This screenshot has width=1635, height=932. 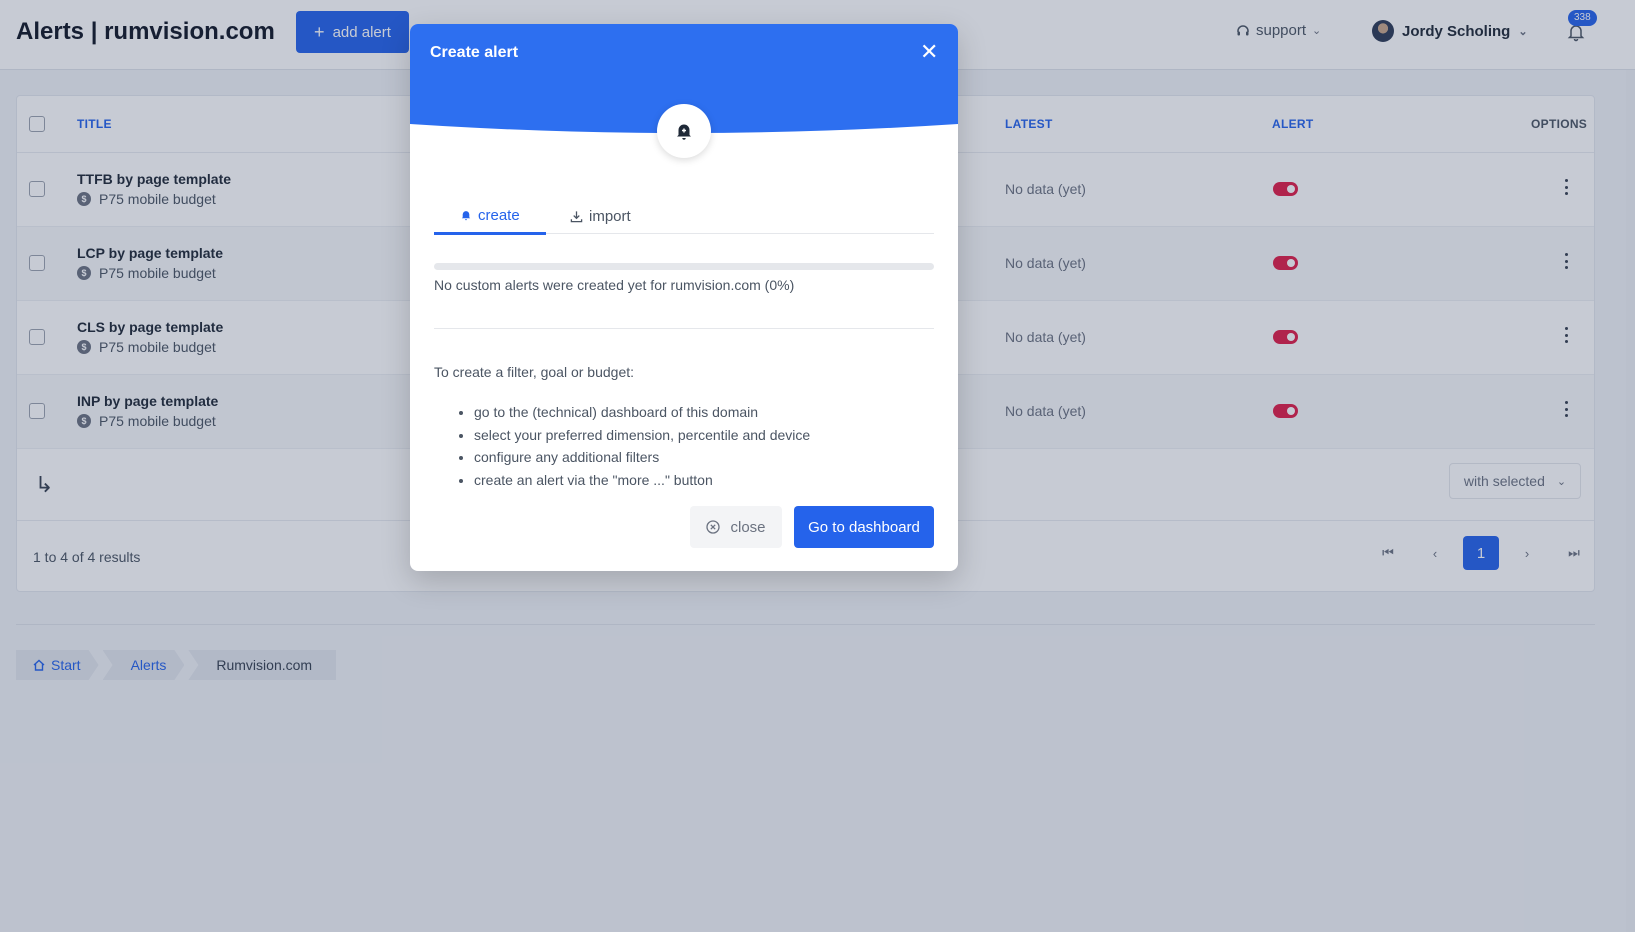 What do you see at coordinates (534, 372) in the screenshot?
I see `howto-text: To create a filter, goal or budget:` at bounding box center [534, 372].